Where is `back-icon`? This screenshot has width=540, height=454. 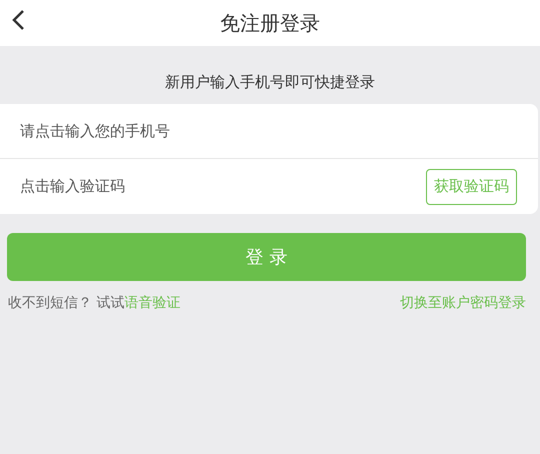 back-icon is located at coordinates (18, 20).